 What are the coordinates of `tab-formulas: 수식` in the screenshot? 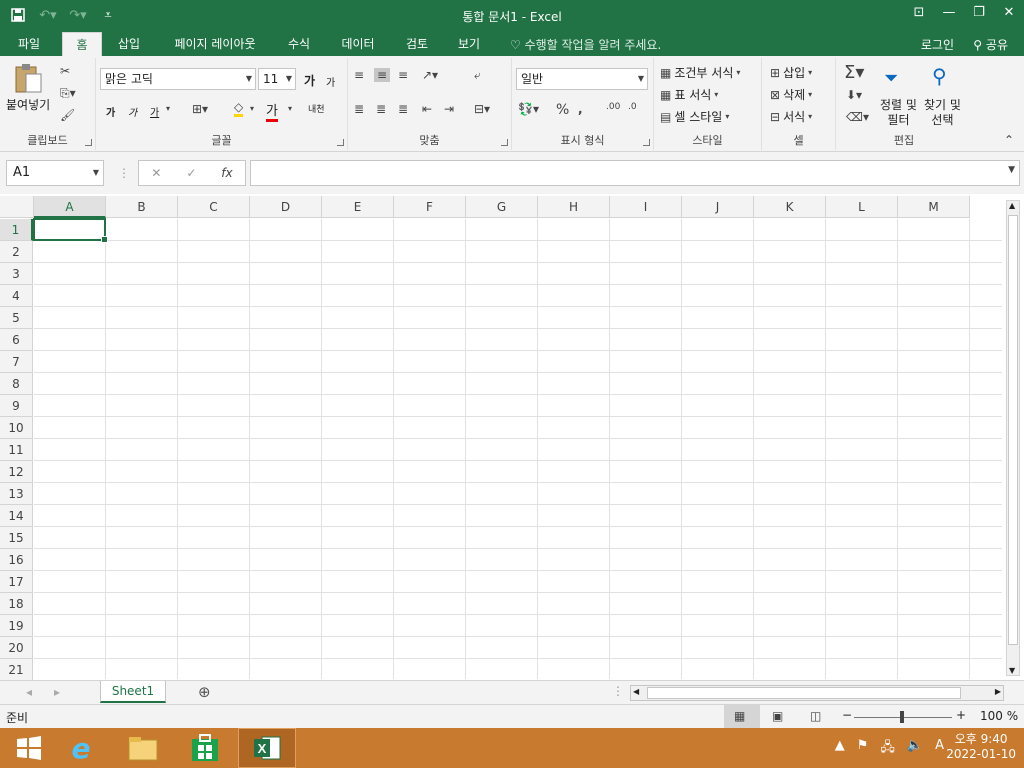 It's located at (299, 44).